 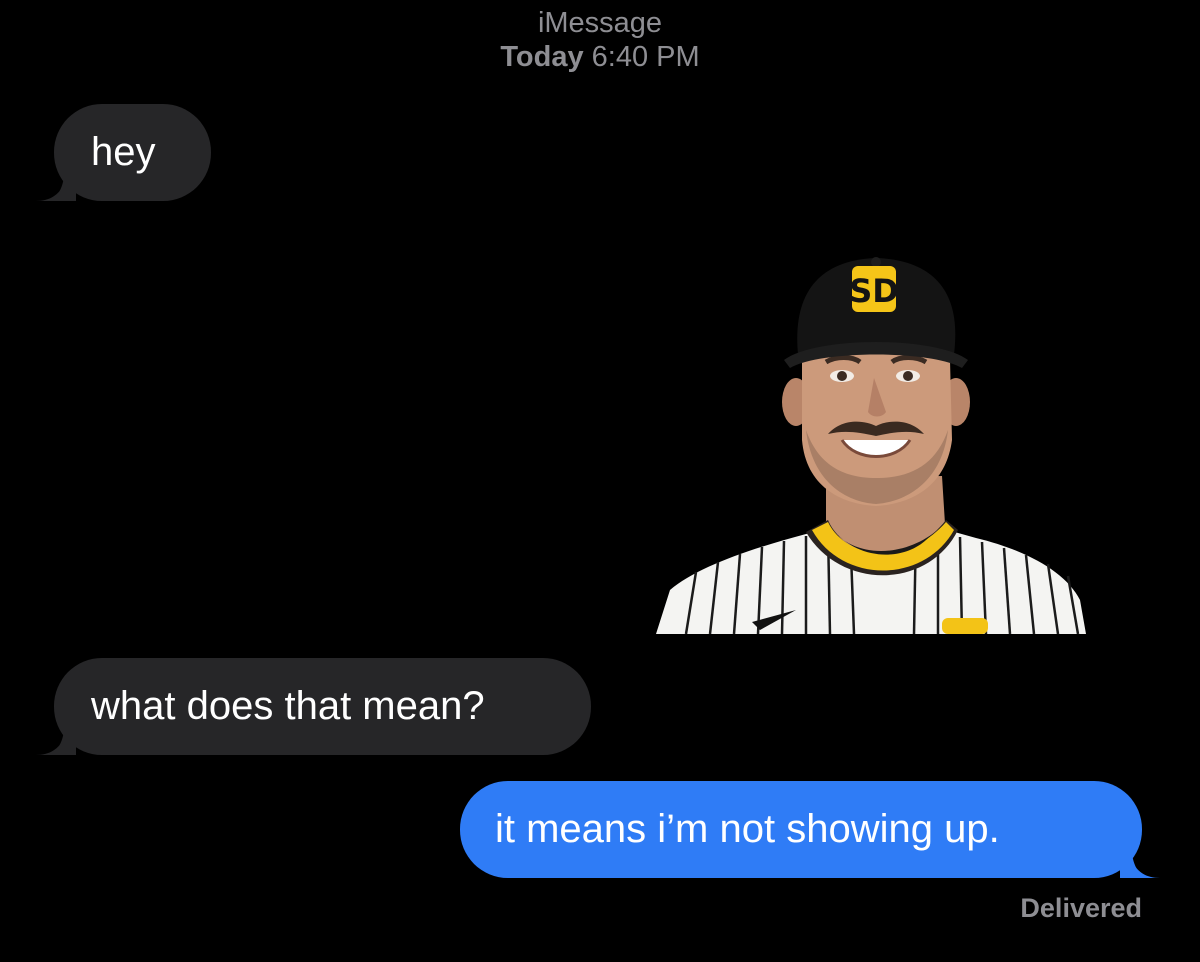 What do you see at coordinates (871, 442) in the screenshot?
I see `player-photo-attachment: SD` at bounding box center [871, 442].